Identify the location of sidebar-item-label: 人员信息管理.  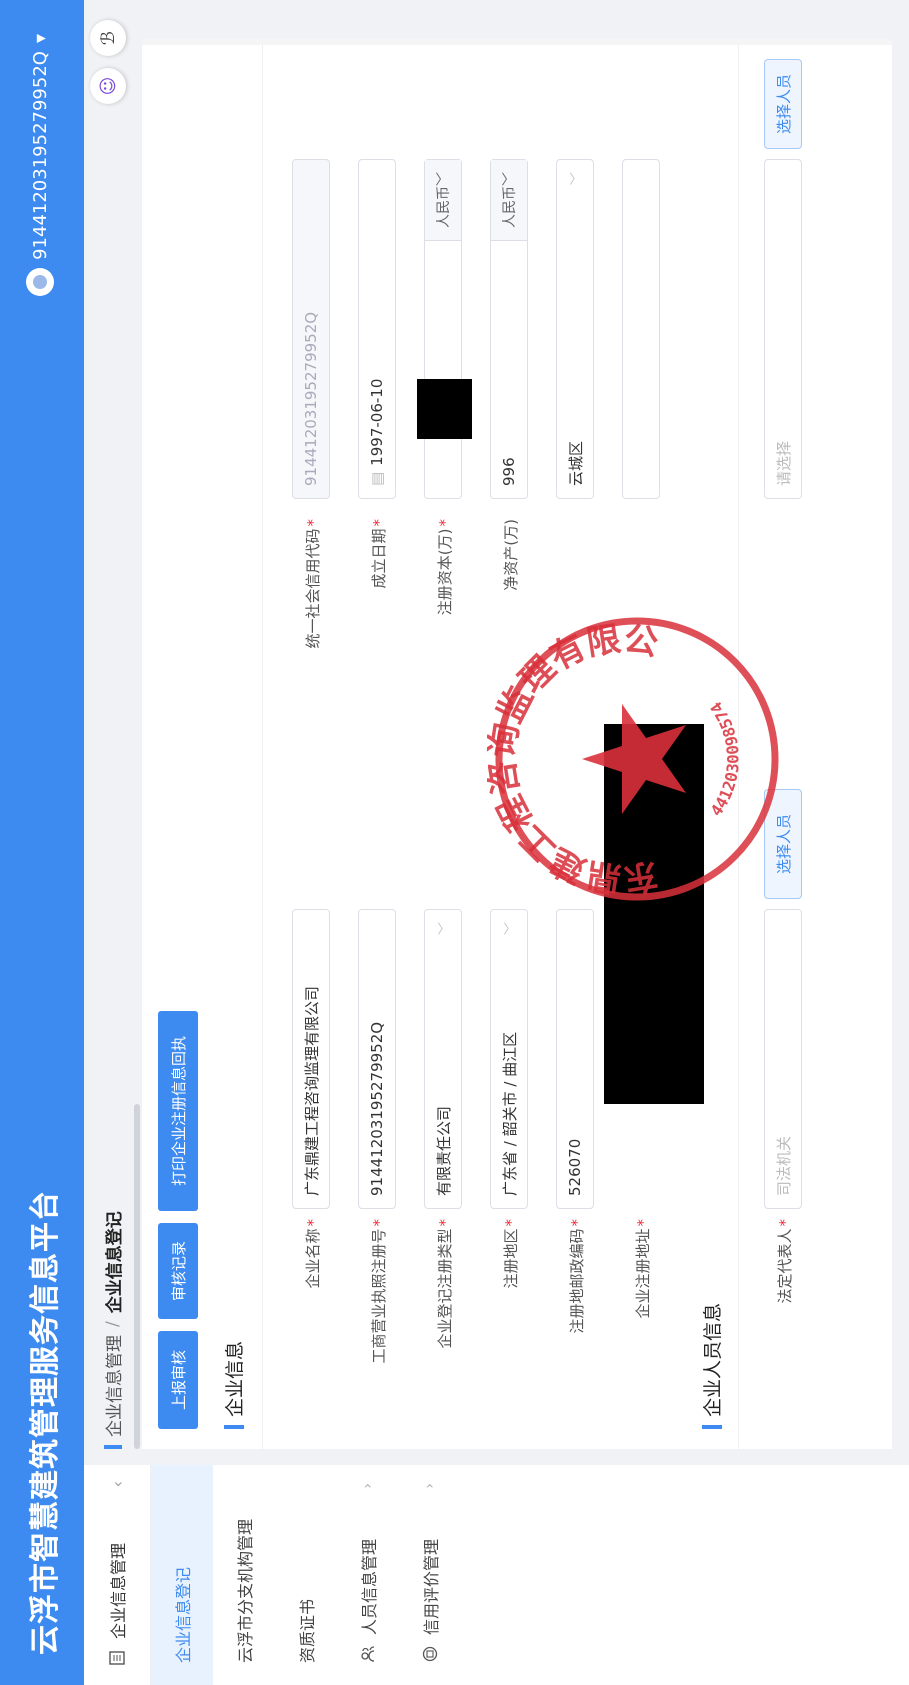
(369, 1586).